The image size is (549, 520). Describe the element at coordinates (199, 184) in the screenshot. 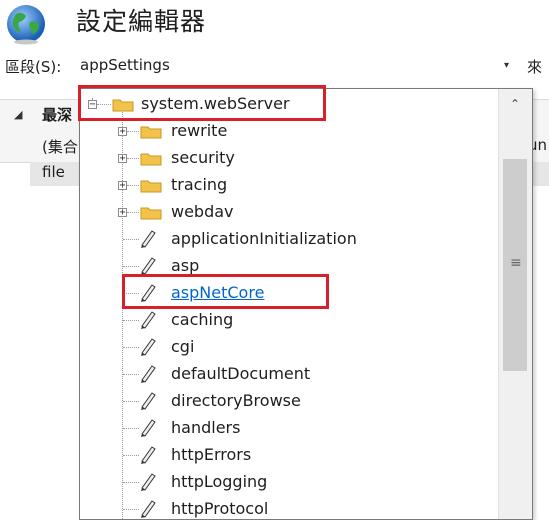

I see `tree-node-tracing: tracing` at that location.